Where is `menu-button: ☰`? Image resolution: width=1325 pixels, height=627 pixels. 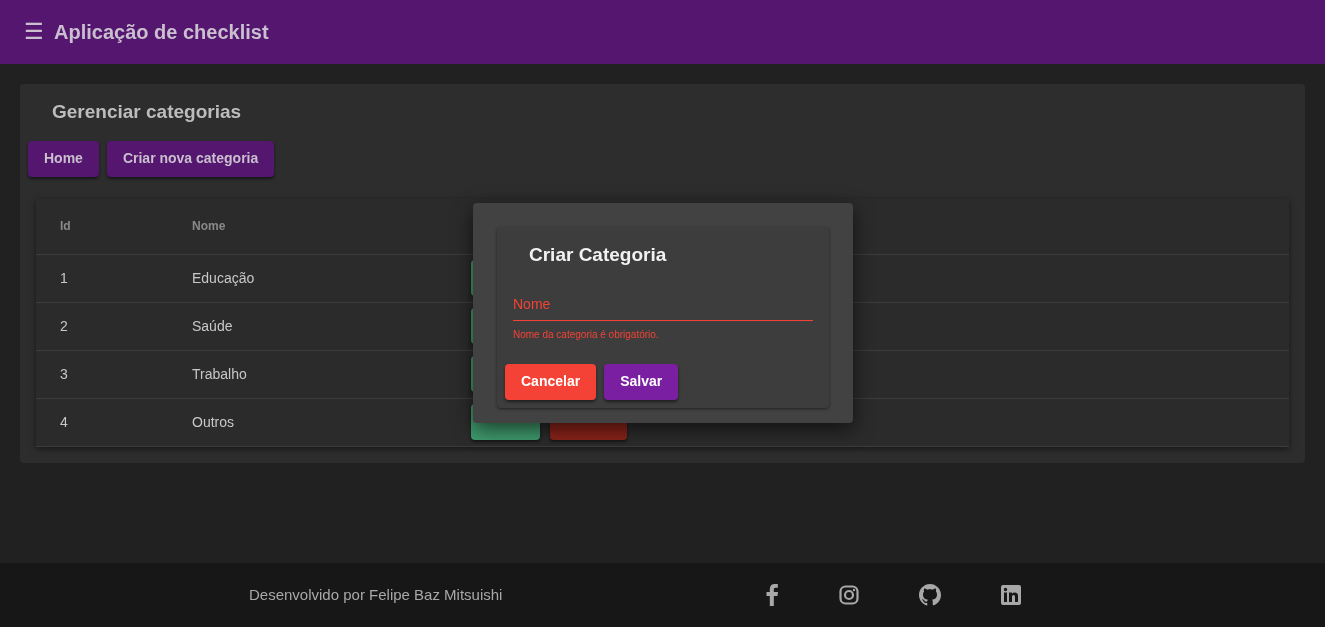 menu-button: ☰ is located at coordinates (34, 32).